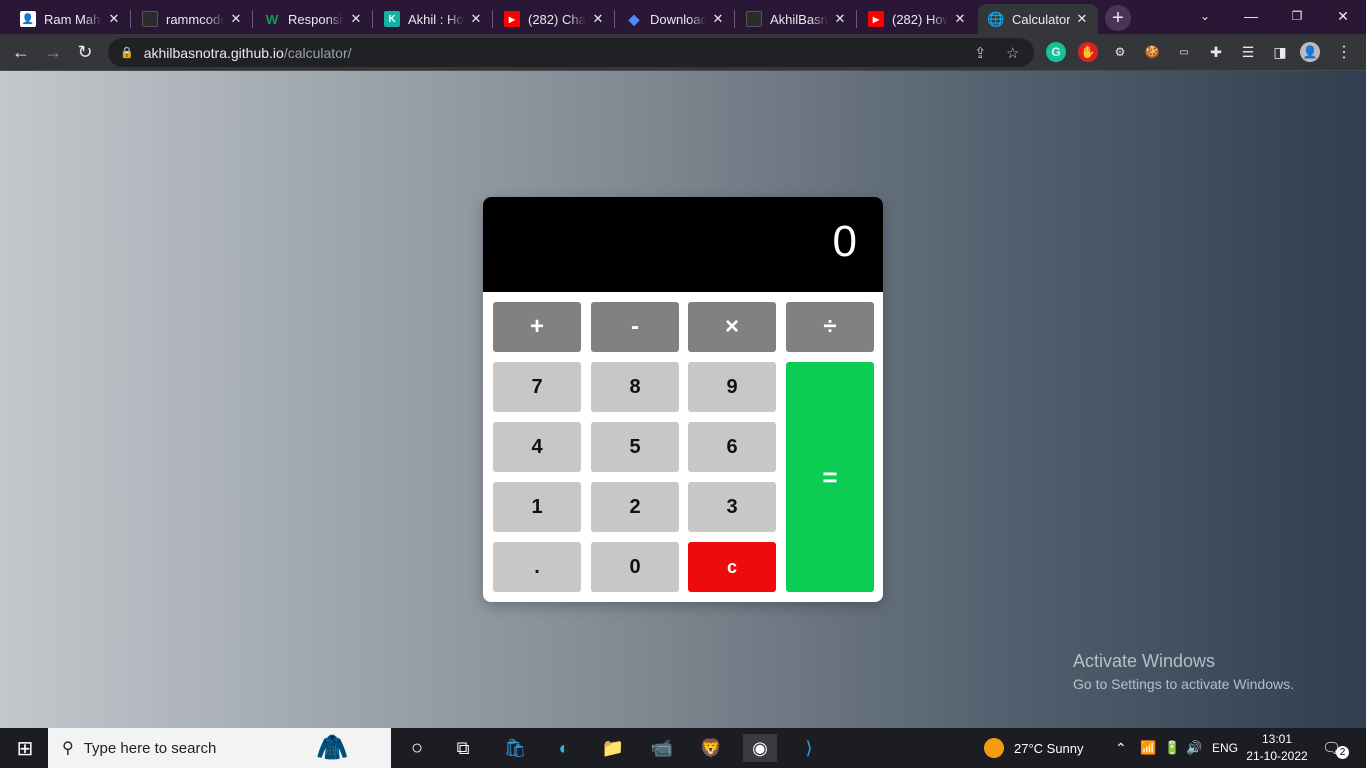 This screenshot has height=768, width=1366. I want to click on subtract-button: -, so click(635, 327).